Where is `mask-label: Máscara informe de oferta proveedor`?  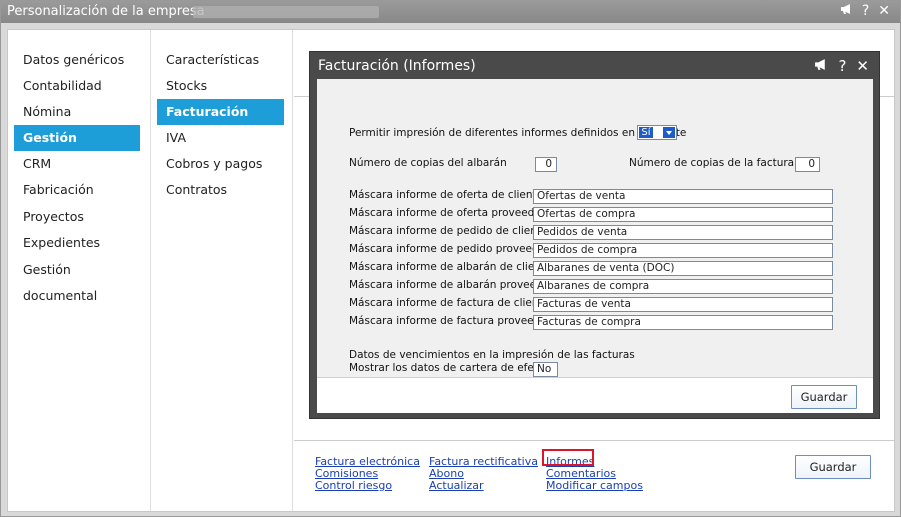
mask-label: Máscara informe de oferta proveedor is located at coordinates (447, 213).